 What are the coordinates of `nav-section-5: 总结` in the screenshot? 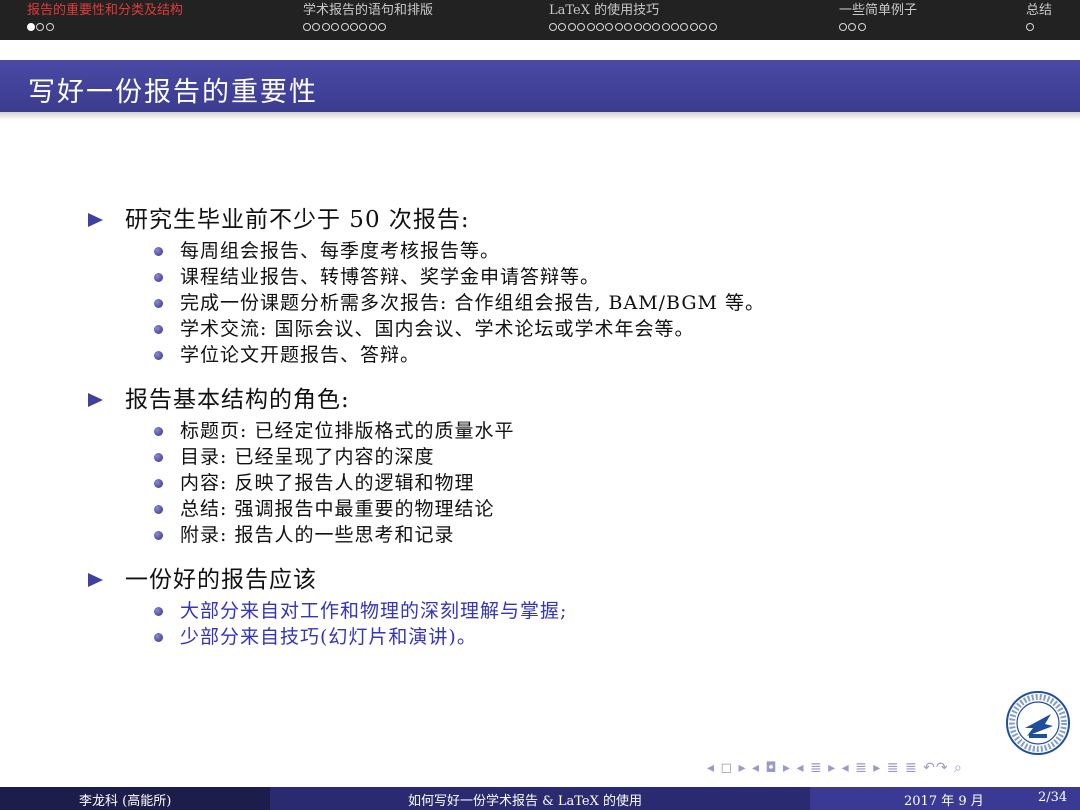 It's located at (1039, 18).